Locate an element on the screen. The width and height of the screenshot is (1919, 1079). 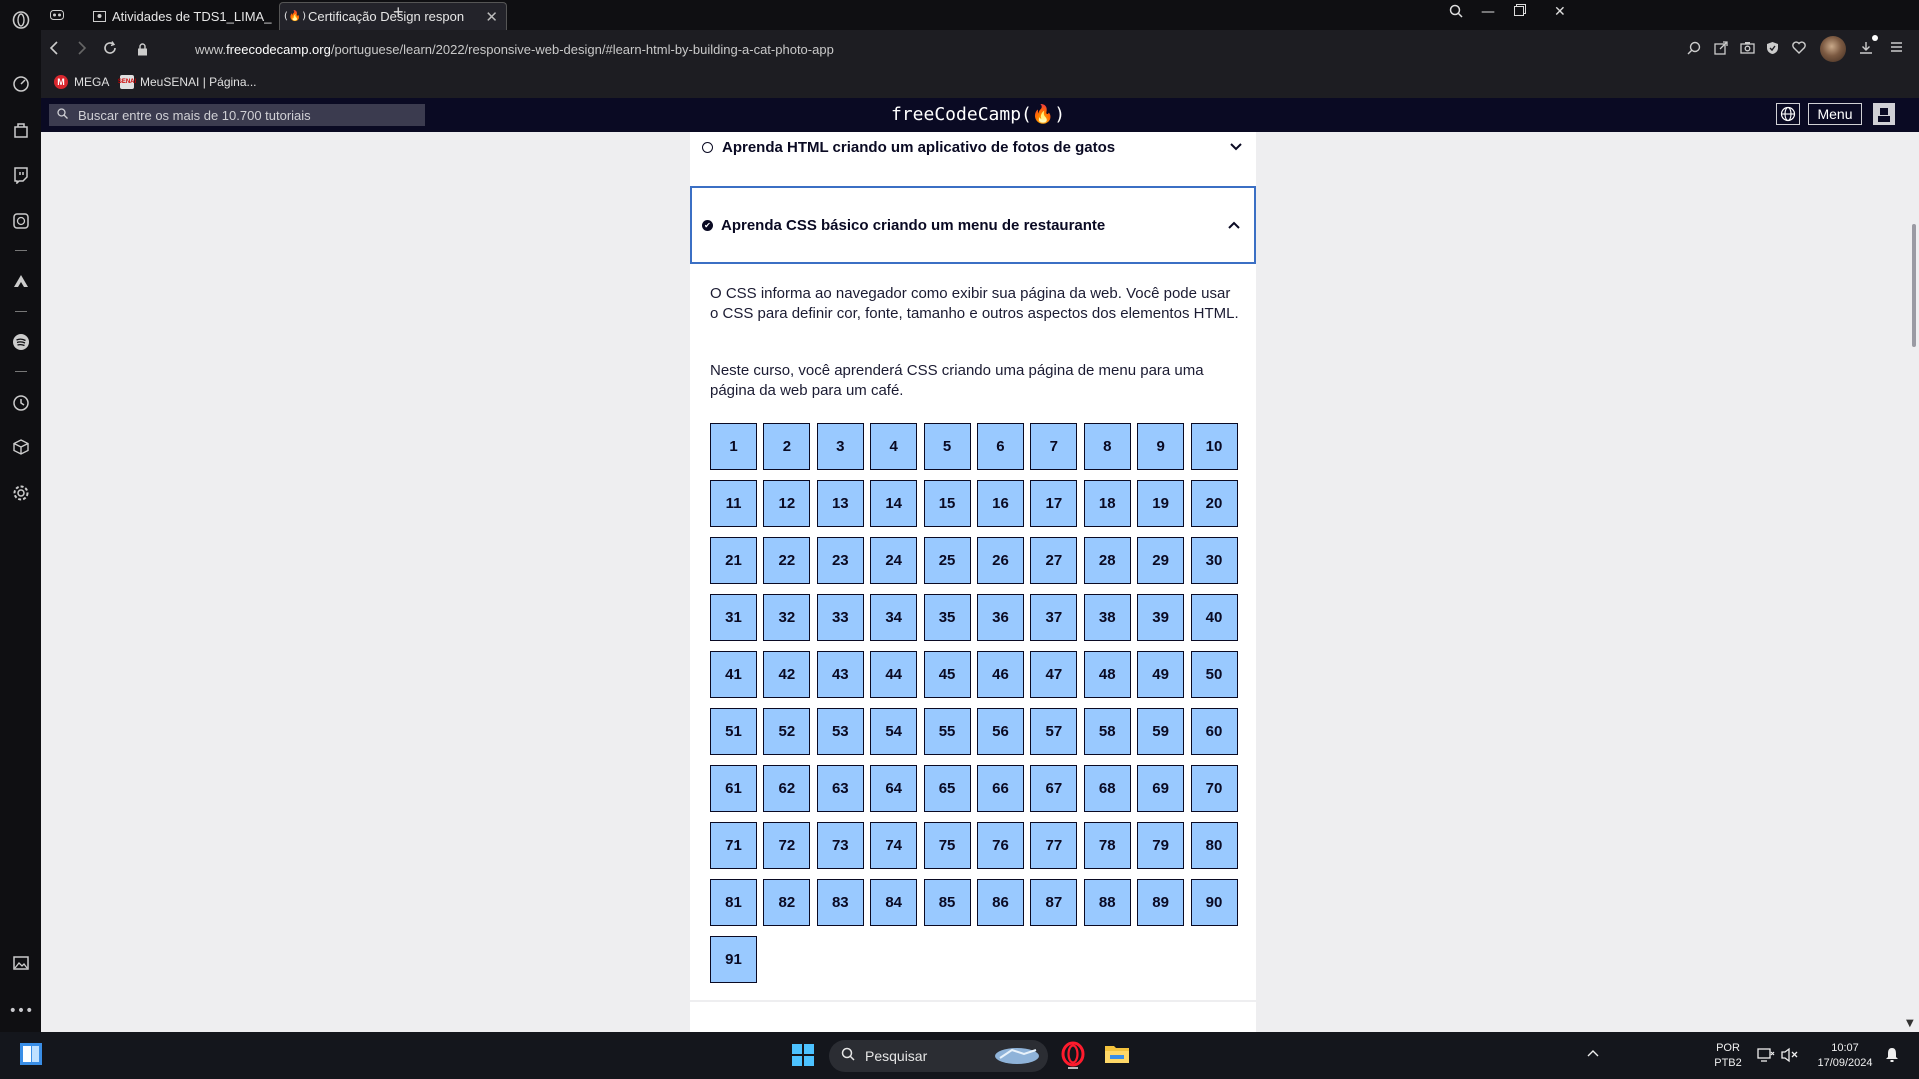
minimize-icon: — is located at coordinates (1488, 12).